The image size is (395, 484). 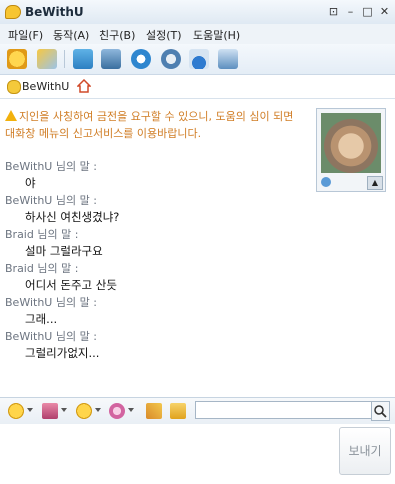 I want to click on screen-share-icon, so click(x=111, y=59).